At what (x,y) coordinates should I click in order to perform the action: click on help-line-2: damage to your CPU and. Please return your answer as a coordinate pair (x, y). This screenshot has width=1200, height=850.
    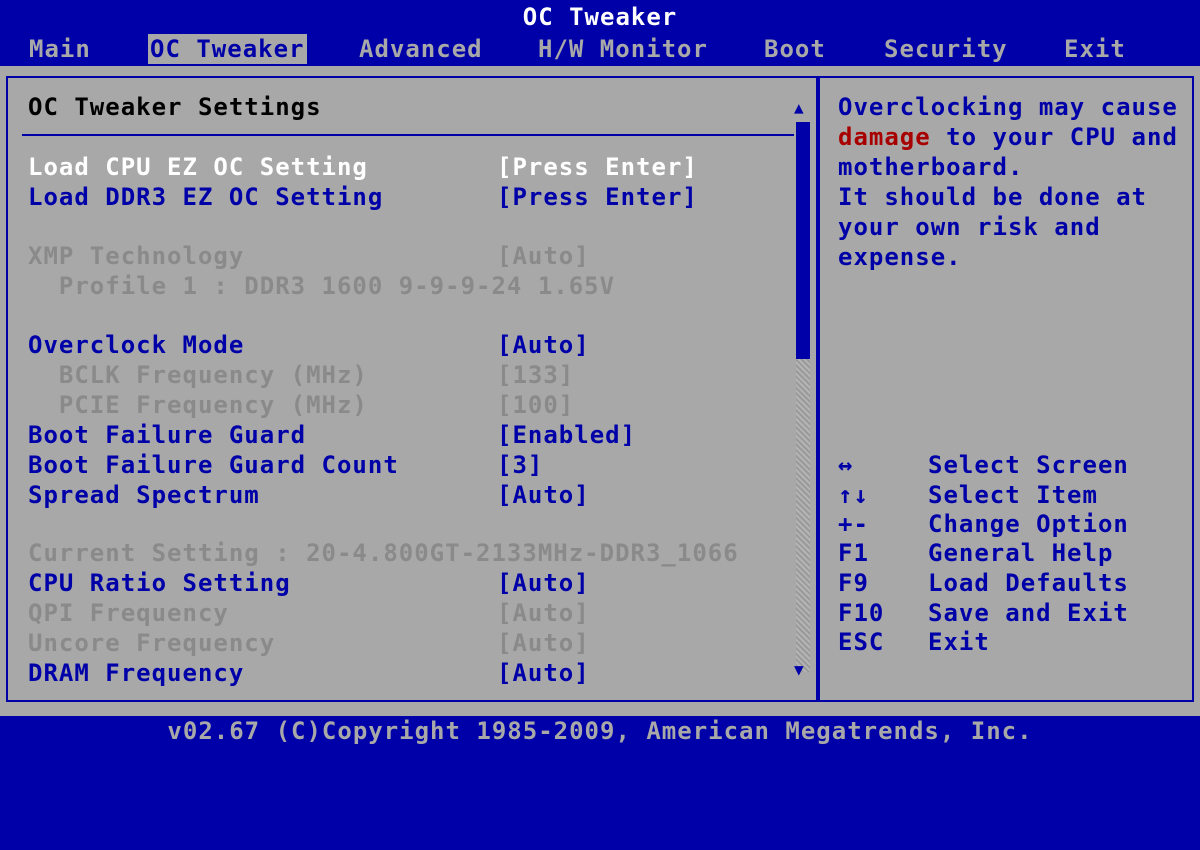
    Looking at the image, I should click on (1008, 137).